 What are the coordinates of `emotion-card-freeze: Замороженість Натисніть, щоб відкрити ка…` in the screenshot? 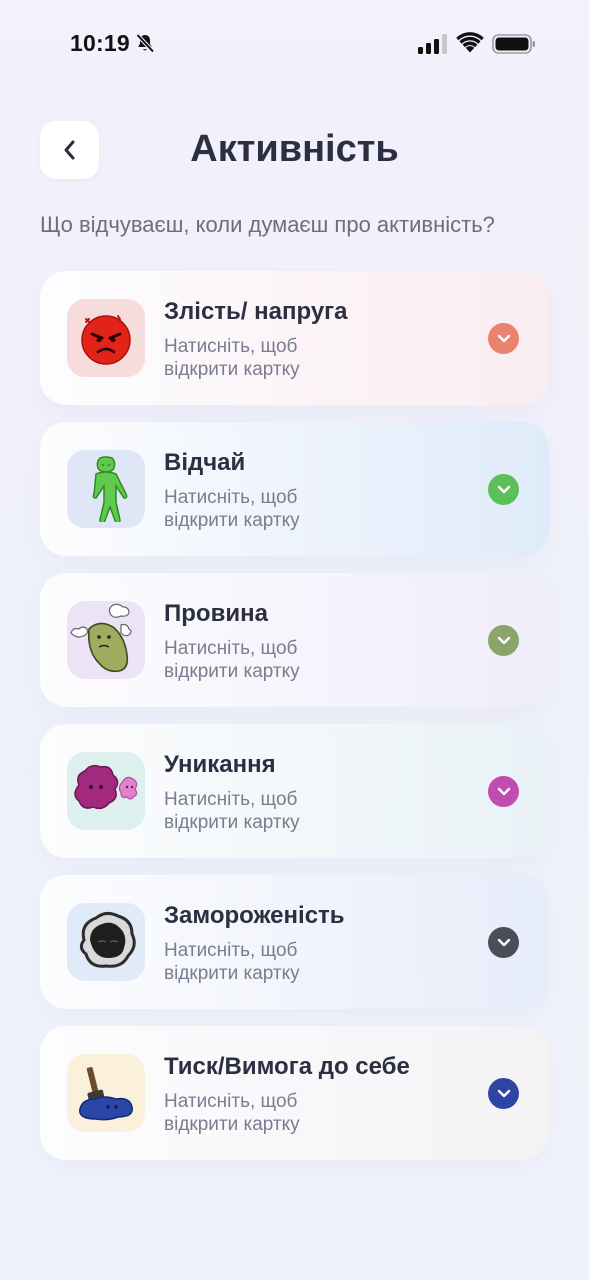 It's located at (294, 942).